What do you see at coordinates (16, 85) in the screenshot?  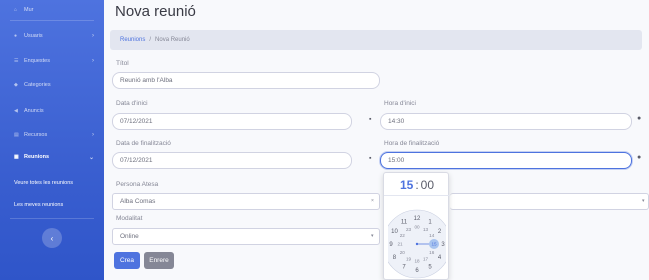 I see `tag-icon: ◆` at bounding box center [16, 85].